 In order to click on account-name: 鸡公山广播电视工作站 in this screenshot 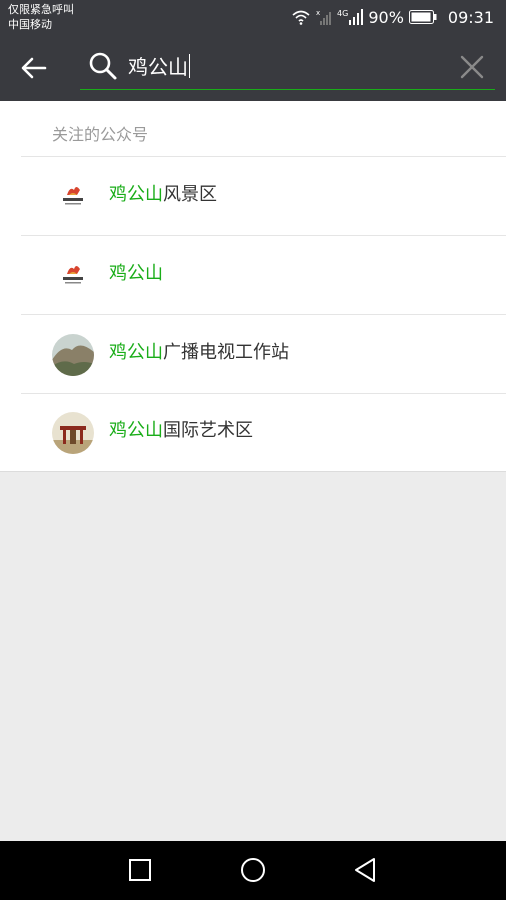, I will do `click(199, 353)`.